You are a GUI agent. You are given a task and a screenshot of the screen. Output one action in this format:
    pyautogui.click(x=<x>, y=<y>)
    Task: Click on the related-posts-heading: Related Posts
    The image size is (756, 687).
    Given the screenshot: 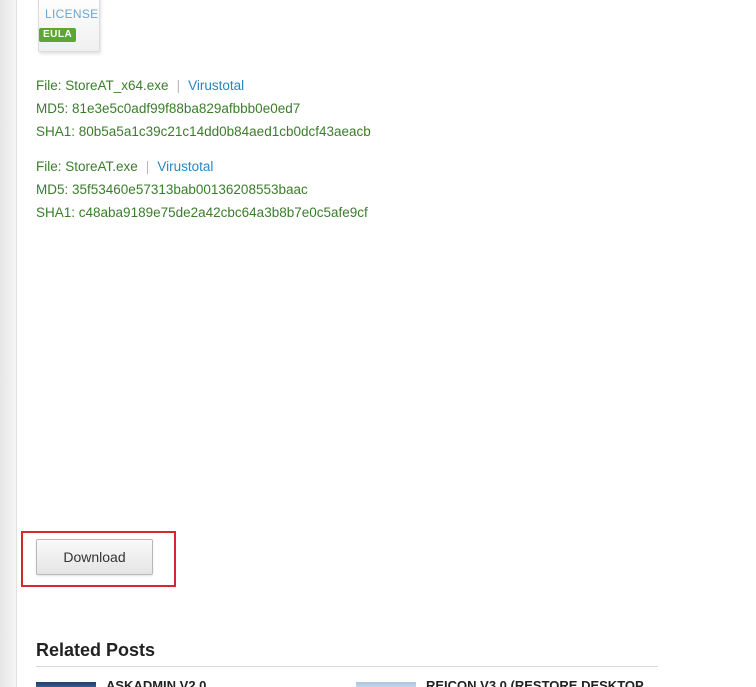 What is the action you would take?
    pyautogui.click(x=96, y=650)
    